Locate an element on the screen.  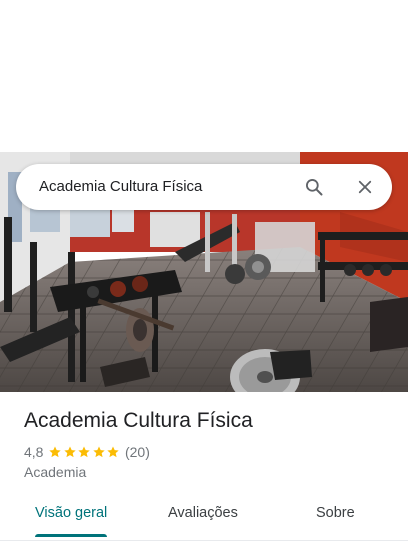
tab-reviews: Avaliações is located at coordinates (203, 513).